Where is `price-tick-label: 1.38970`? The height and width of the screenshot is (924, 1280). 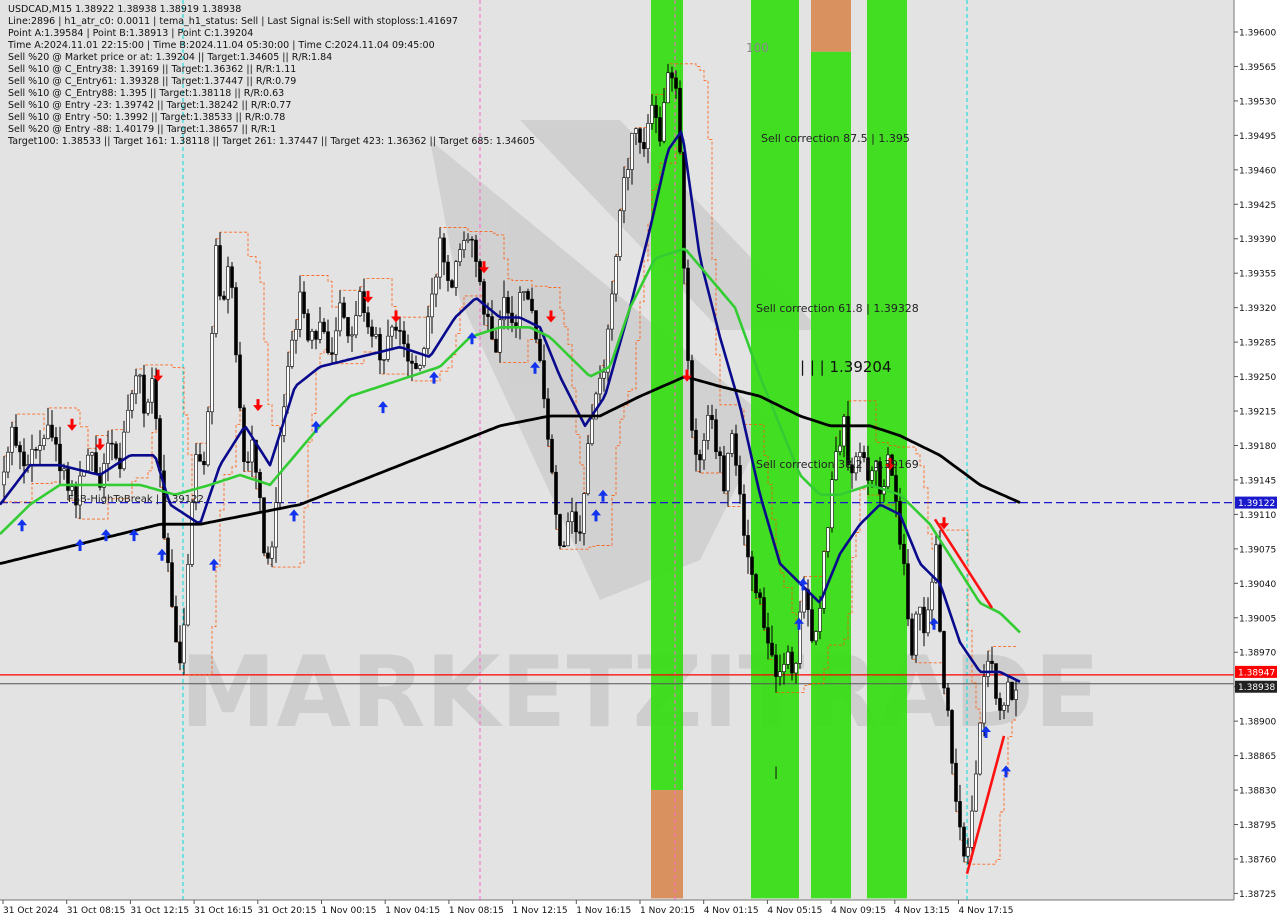 price-tick-label: 1.38970 is located at coordinates (1257, 654).